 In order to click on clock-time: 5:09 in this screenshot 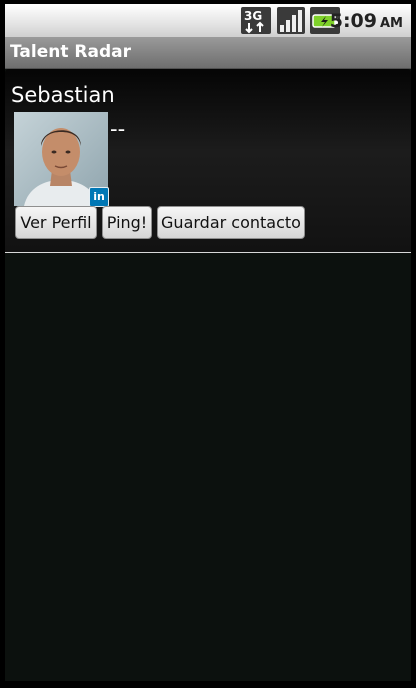, I will do `click(353, 21)`.